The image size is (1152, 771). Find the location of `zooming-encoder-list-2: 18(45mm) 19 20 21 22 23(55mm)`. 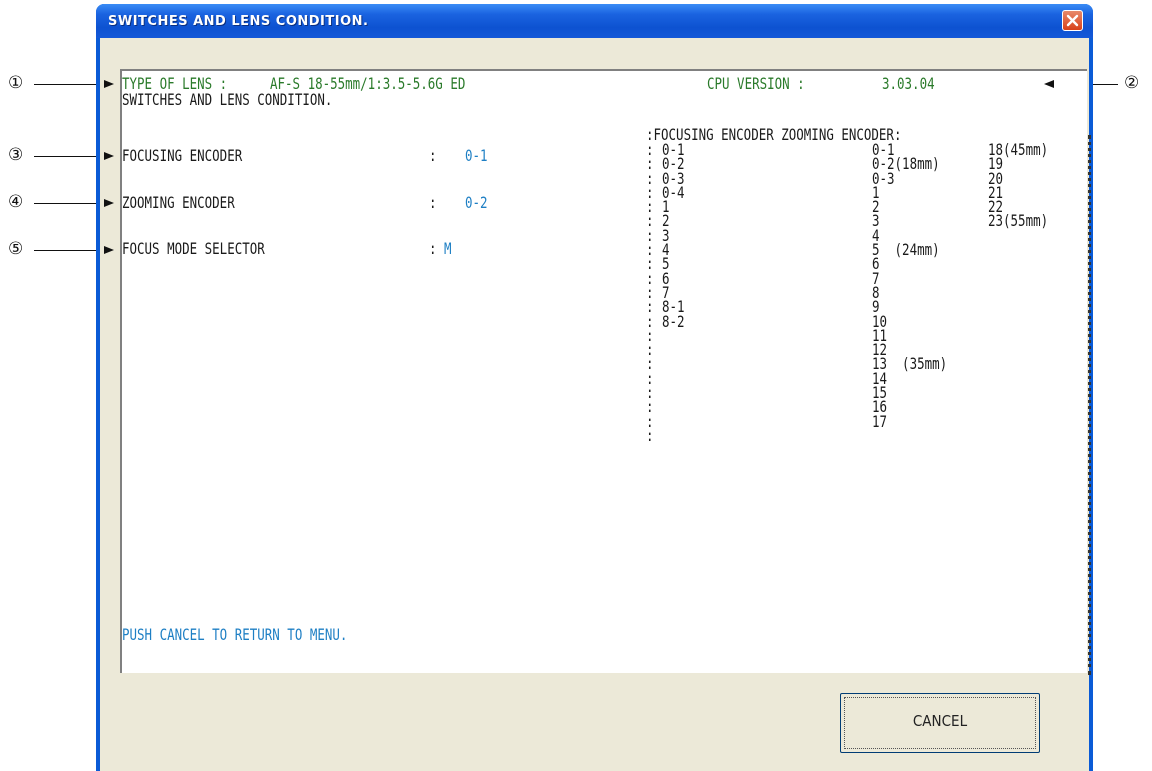

zooming-encoder-list-2: 18(45mm) 19 20 21 22 23(55mm) is located at coordinates (1018, 186).